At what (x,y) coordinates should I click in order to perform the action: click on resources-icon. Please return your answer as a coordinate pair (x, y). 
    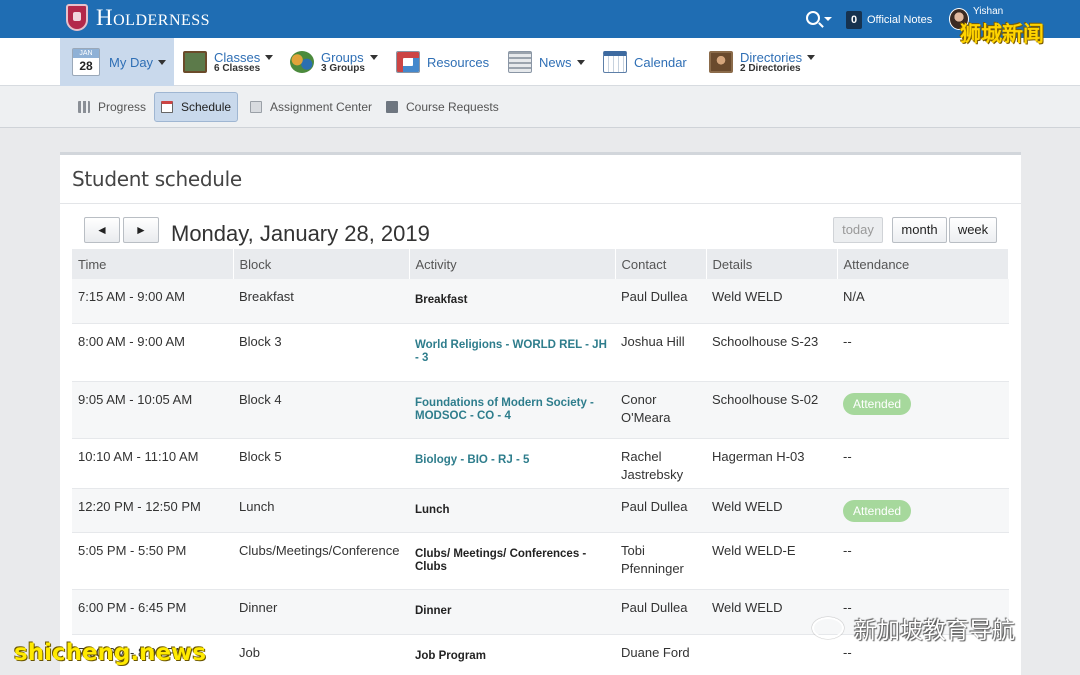
    Looking at the image, I should click on (408, 62).